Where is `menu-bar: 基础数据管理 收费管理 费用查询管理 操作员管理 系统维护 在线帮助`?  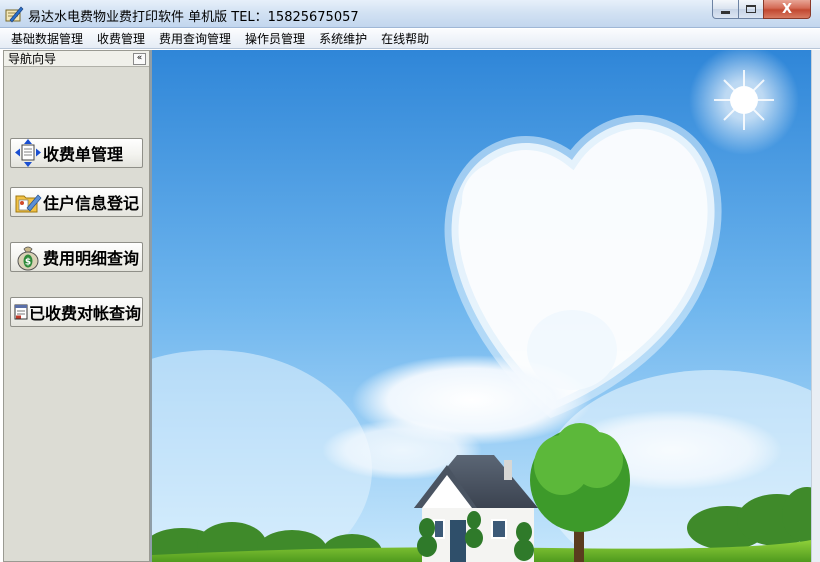
menu-bar: 基础数据管理 收费管理 费用查询管理 操作员管理 系统维护 在线帮助 is located at coordinates (410, 39).